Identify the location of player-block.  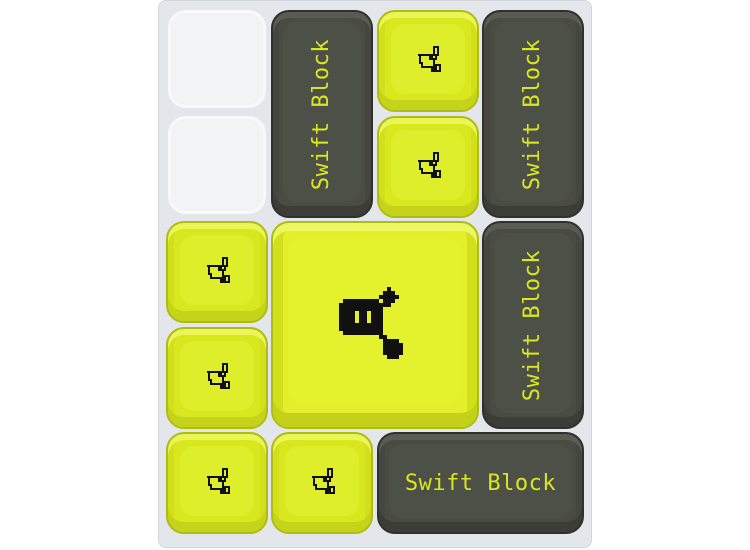
(375, 325).